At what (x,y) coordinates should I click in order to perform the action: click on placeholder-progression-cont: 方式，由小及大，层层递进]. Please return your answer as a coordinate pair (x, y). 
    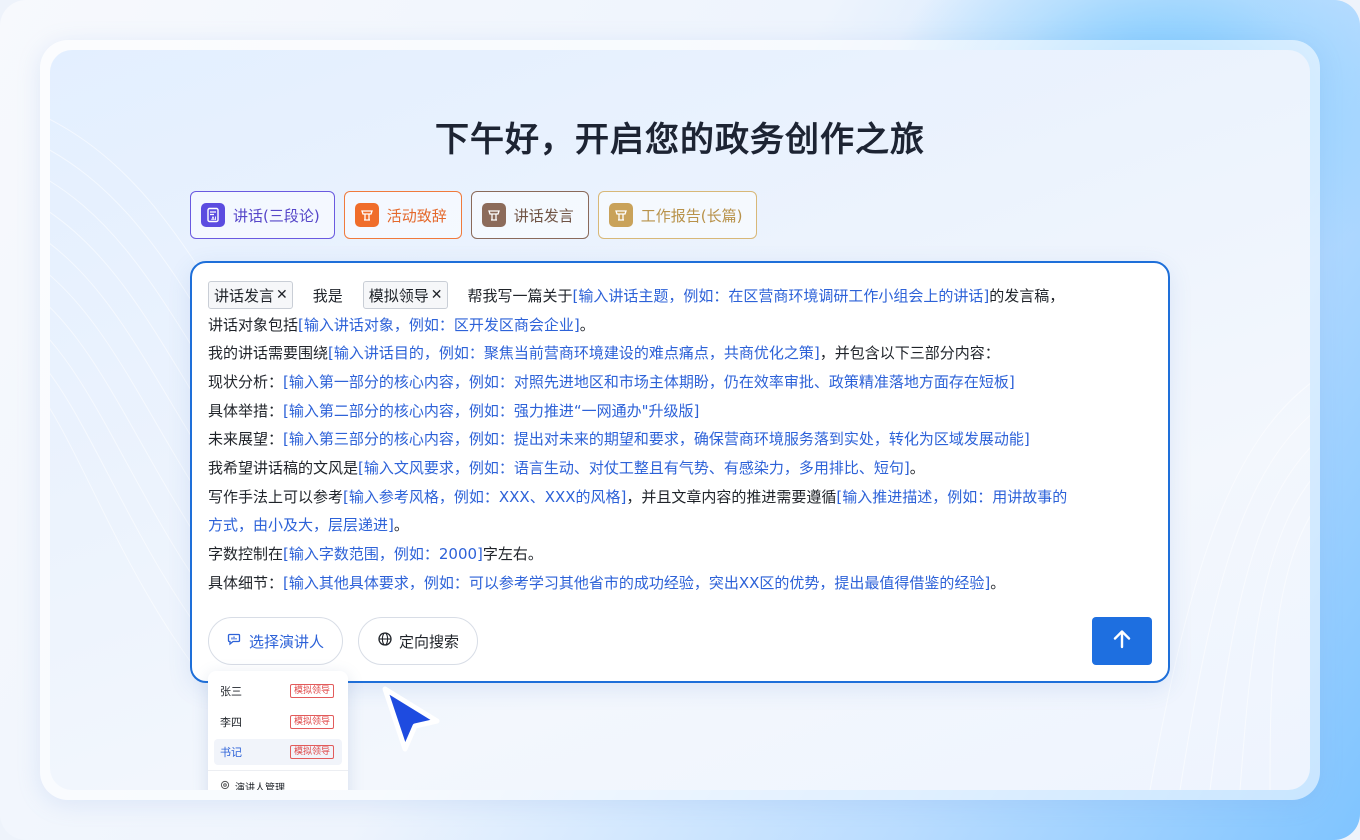
    Looking at the image, I should click on (301, 524).